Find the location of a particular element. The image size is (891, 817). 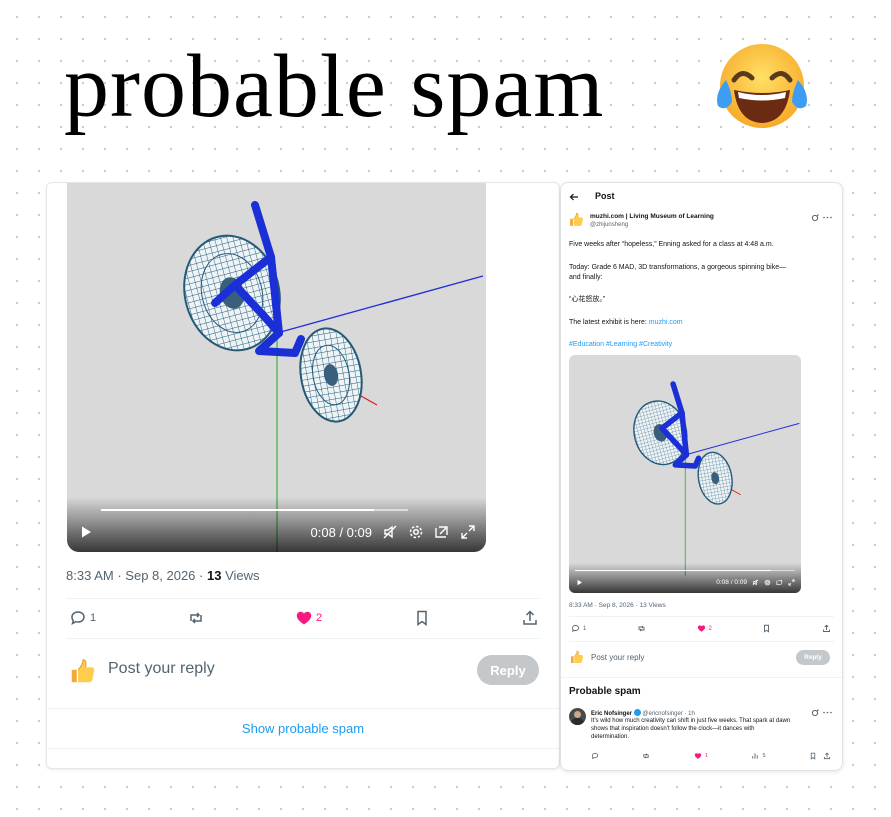

spam-reply-header: Eric Nofsinger @ericnofsinger · 1h is located at coordinates (643, 713).